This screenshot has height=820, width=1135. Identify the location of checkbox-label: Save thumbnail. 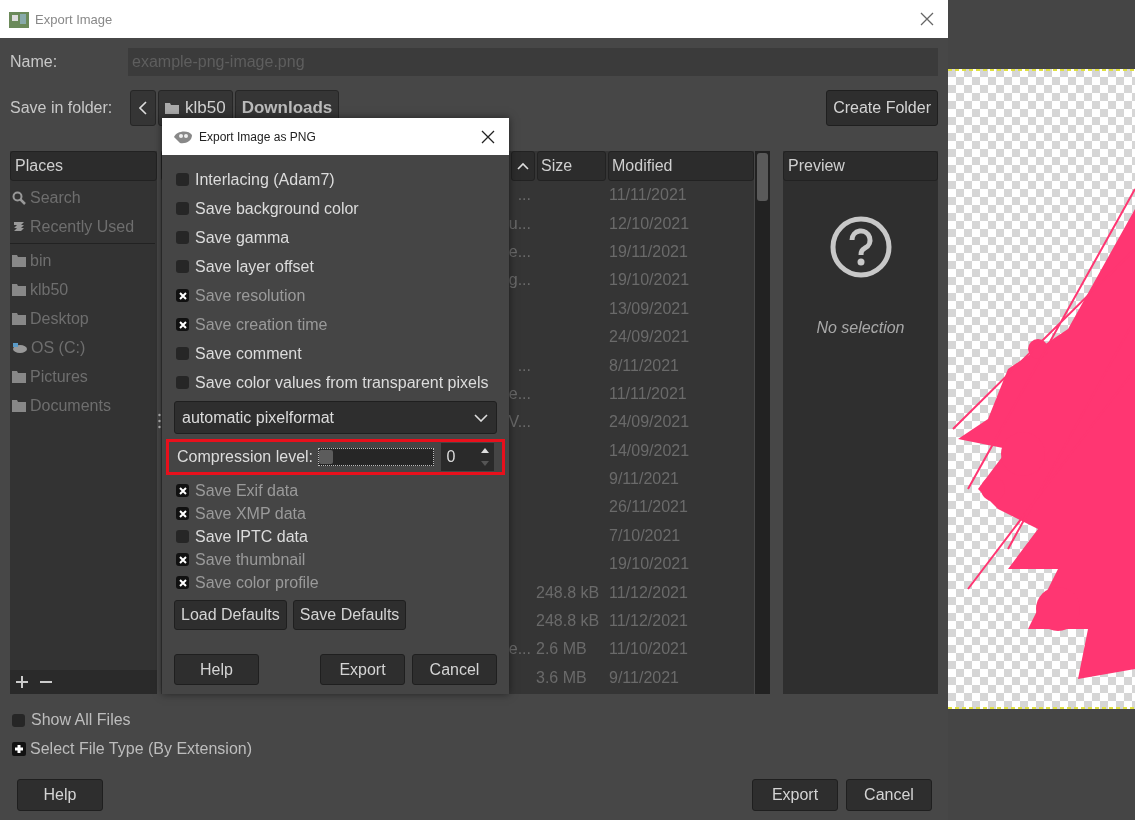
(250, 559).